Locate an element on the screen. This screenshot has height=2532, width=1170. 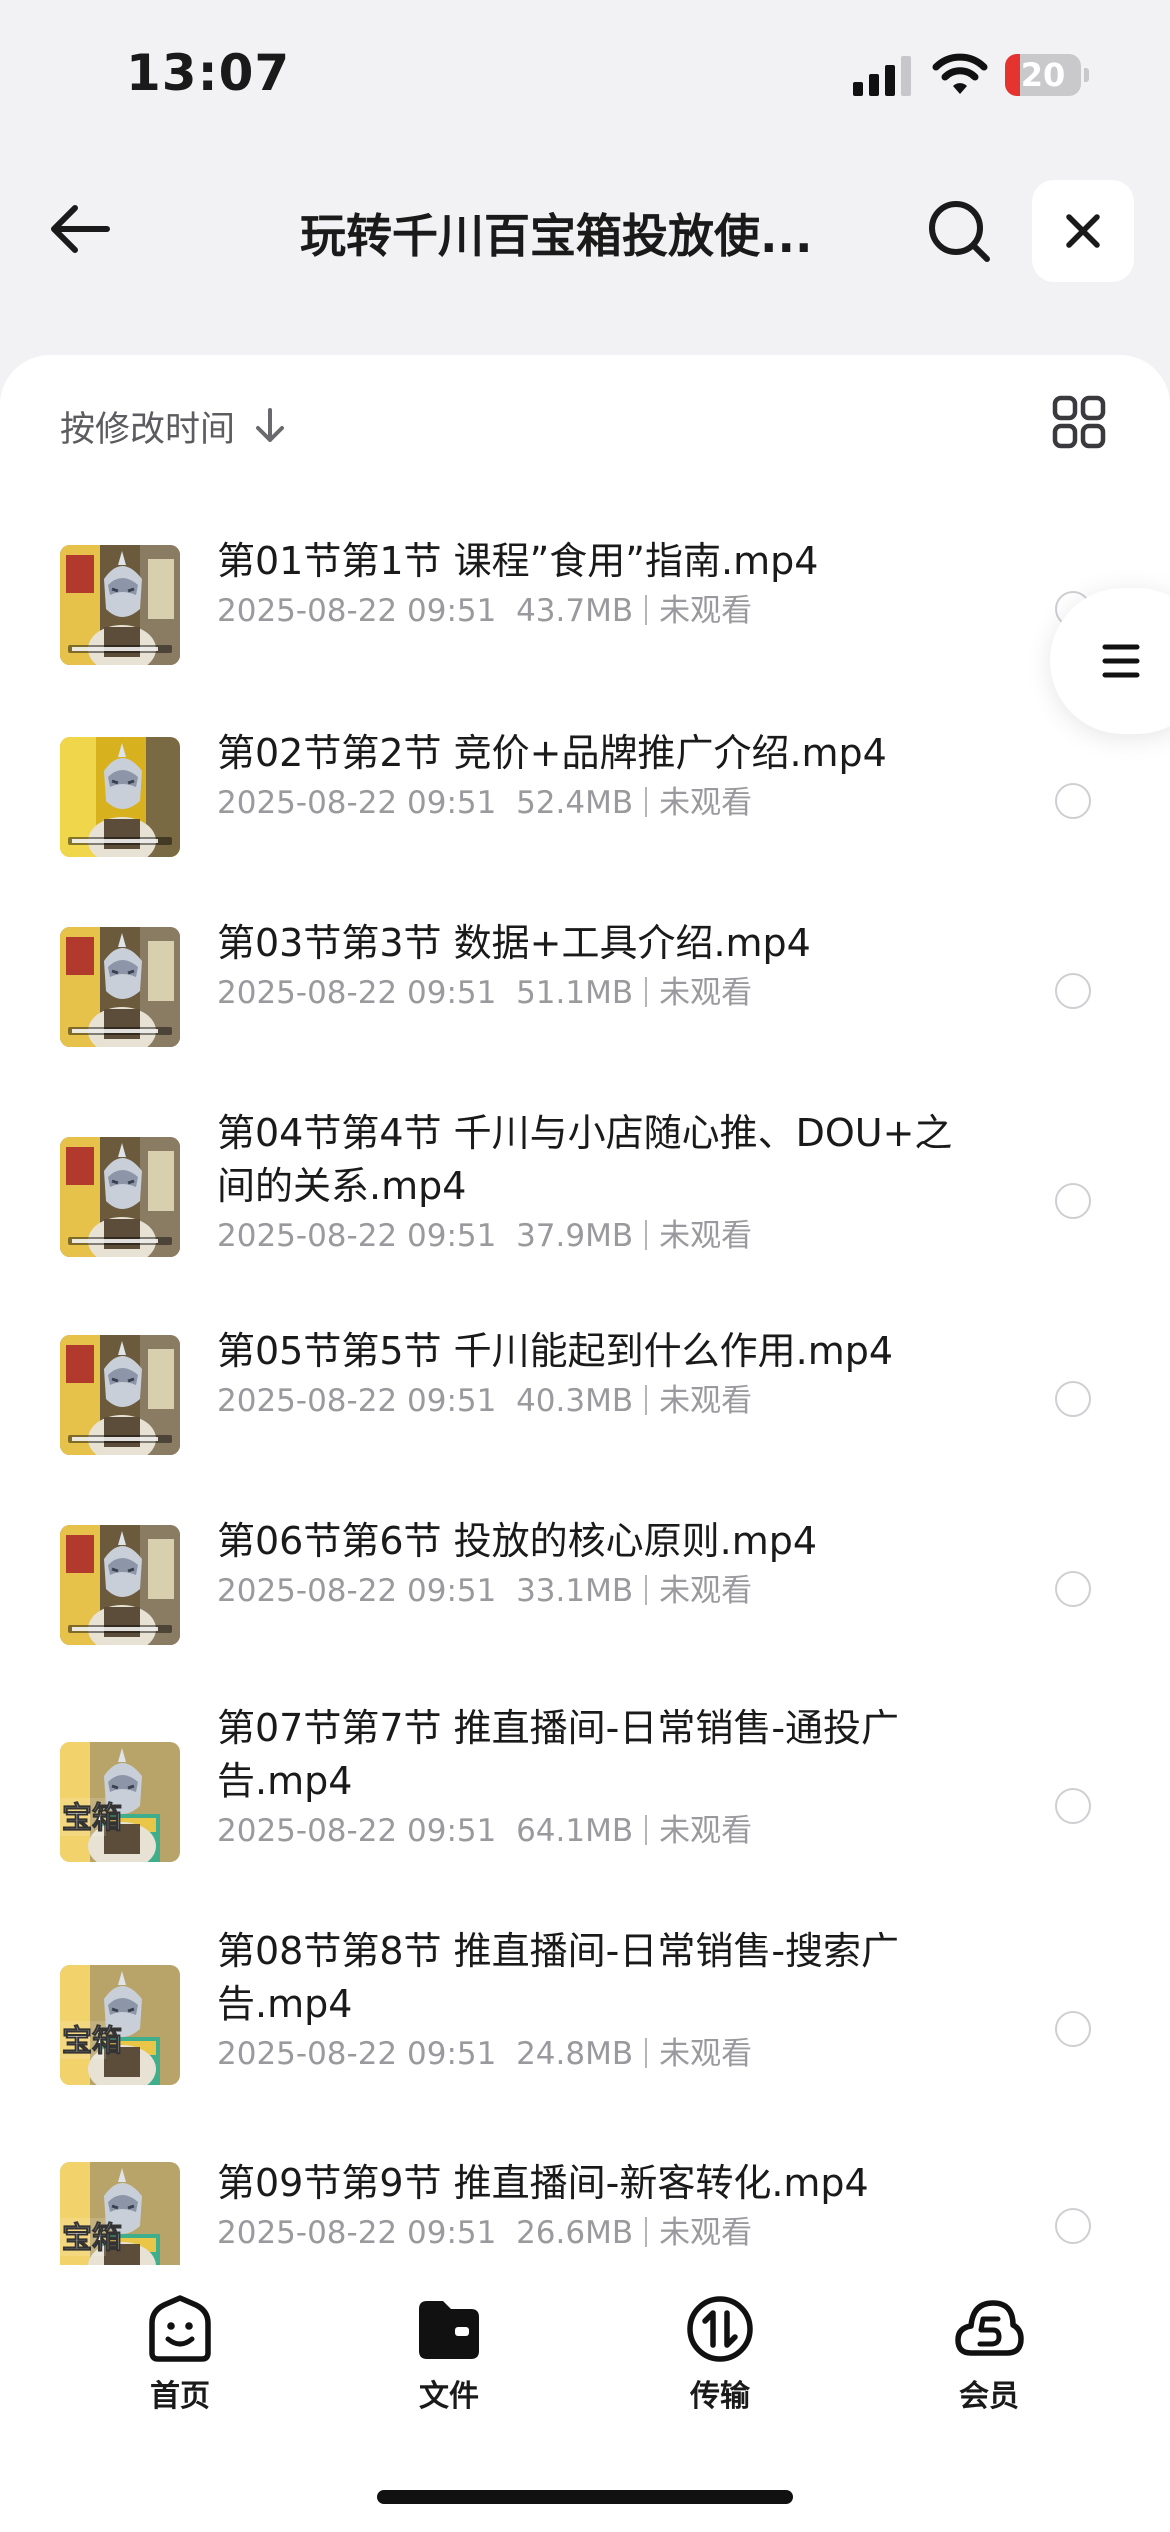
file-size: 64.1MB is located at coordinates (575, 1831).